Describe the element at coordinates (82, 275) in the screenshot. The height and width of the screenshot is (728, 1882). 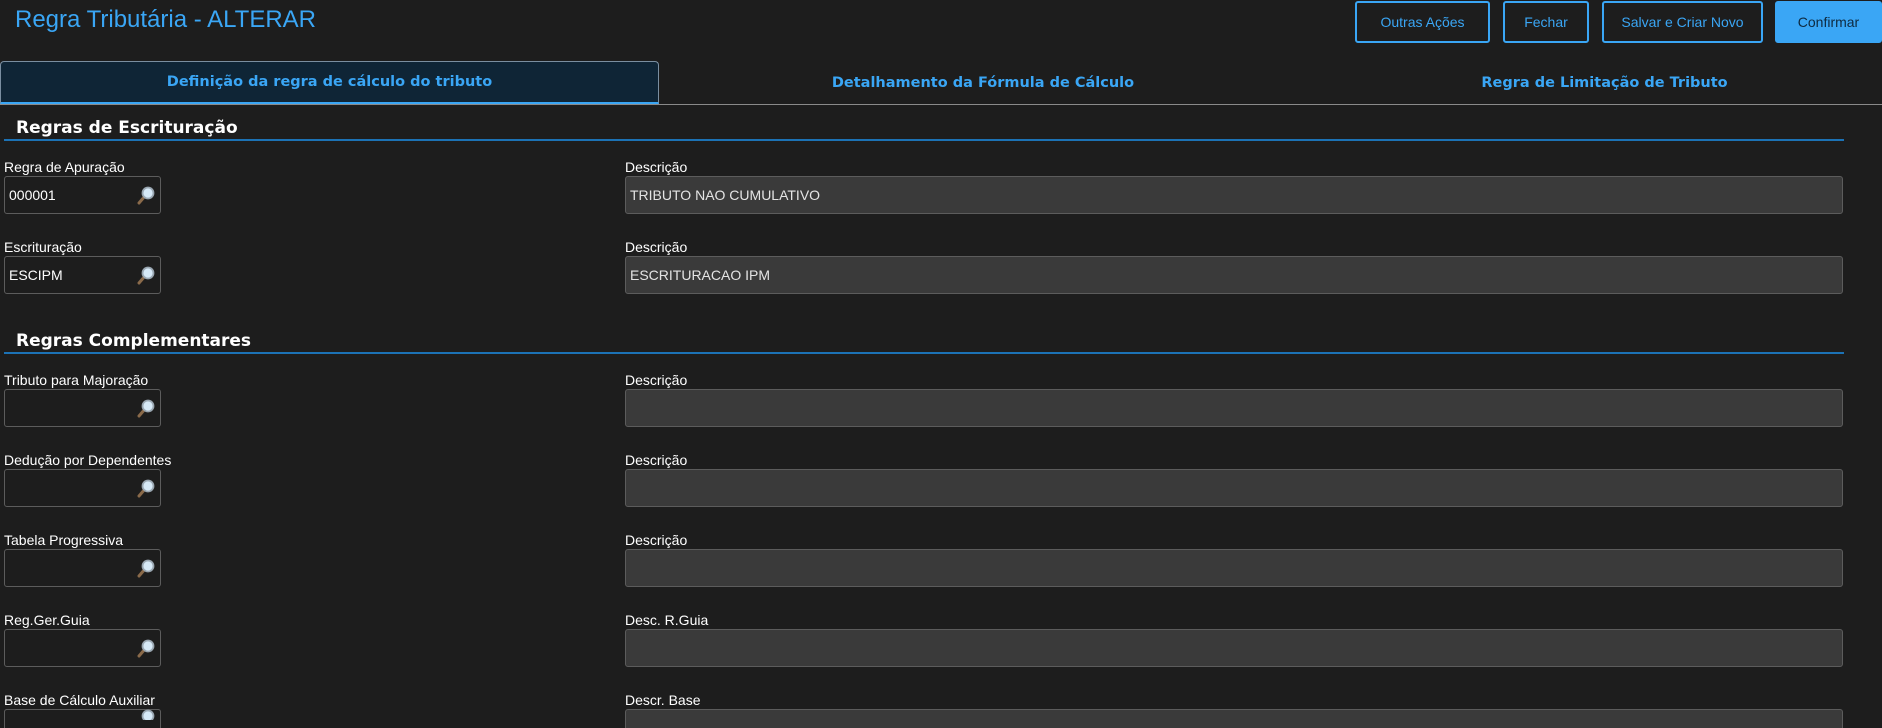
I see `escrituracao-input: ESCIPM` at that location.